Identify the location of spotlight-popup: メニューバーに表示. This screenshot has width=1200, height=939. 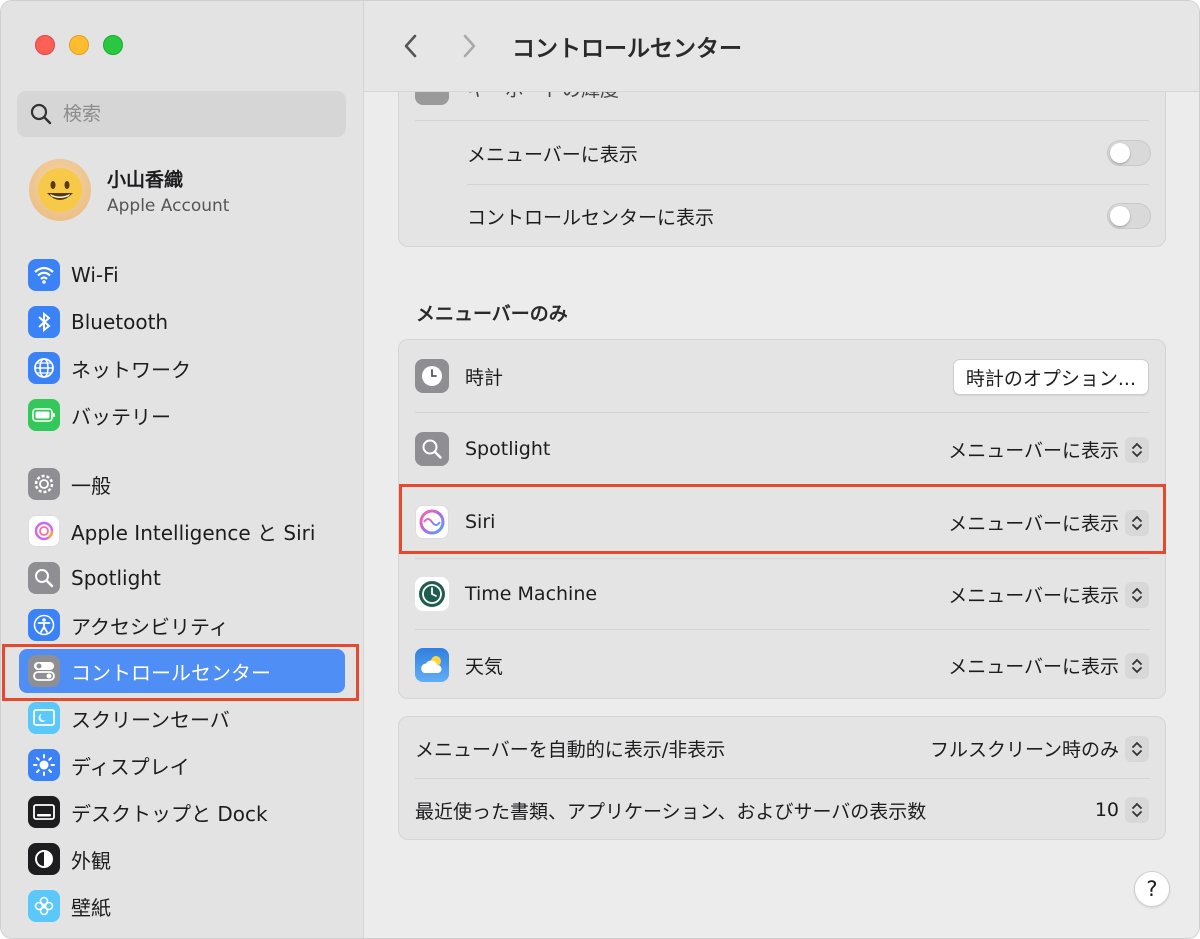
(1048, 449).